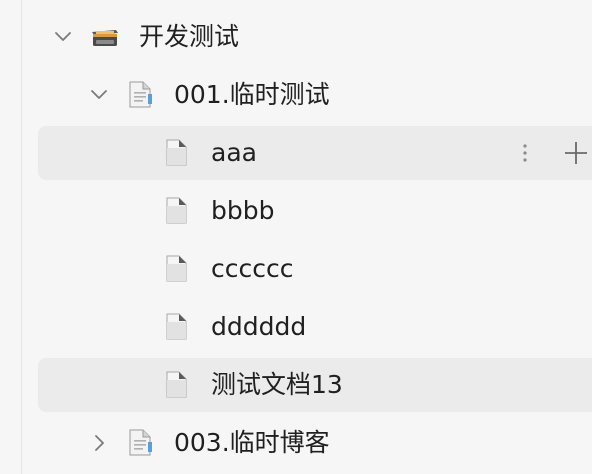  I want to click on tree-node-folder-003: 003.临时博客, so click(296, 443).